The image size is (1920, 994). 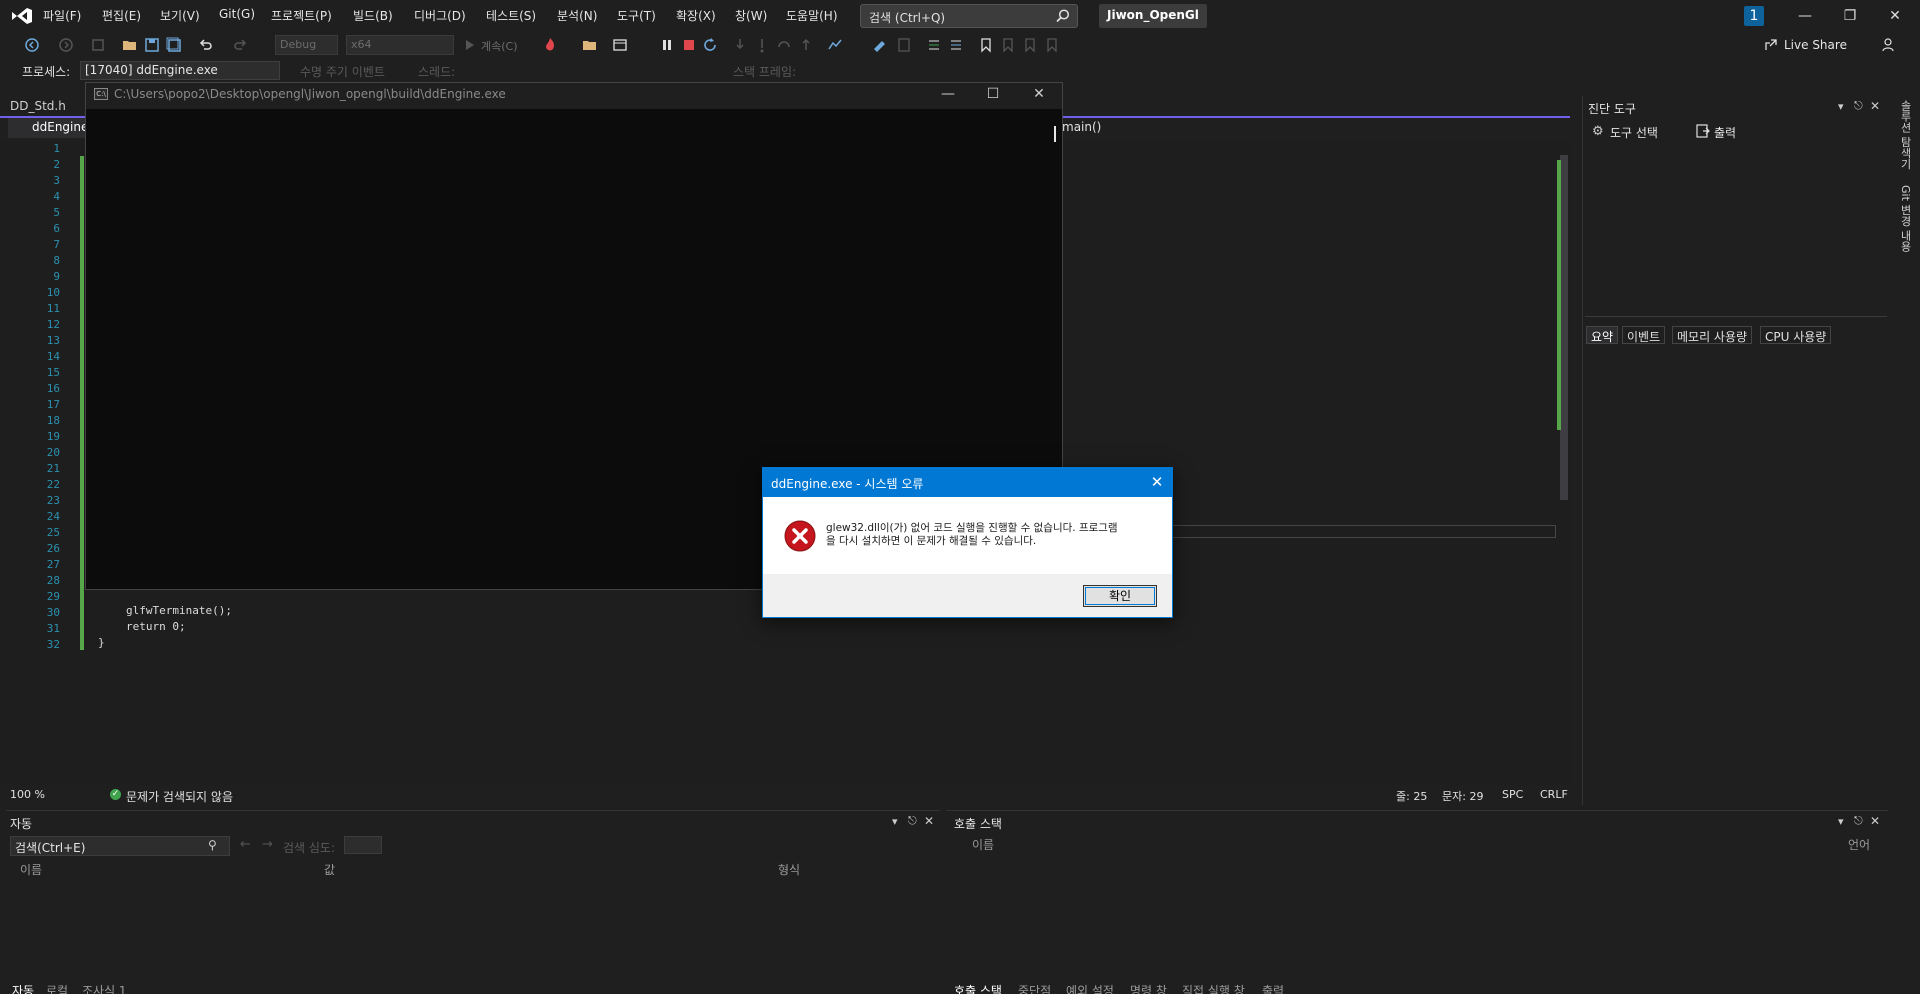 I want to click on restart-icon, so click(x=710, y=45).